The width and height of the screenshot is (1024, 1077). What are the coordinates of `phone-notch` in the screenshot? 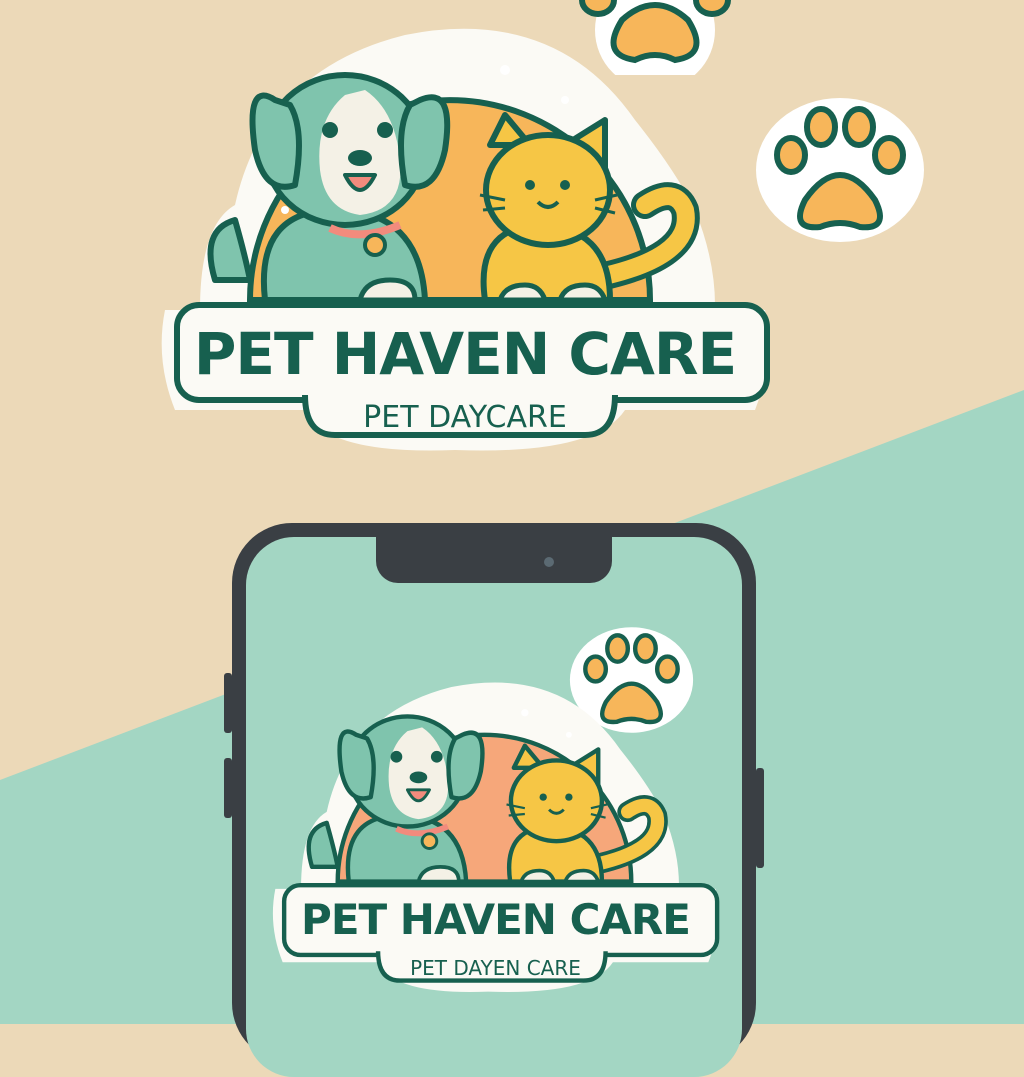 It's located at (494, 560).